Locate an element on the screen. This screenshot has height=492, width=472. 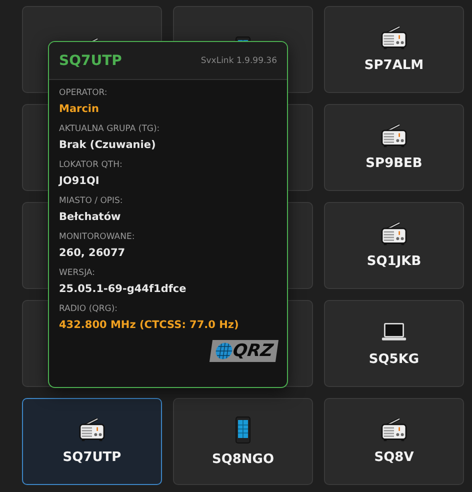
field-label: MIASTO / OPIS: is located at coordinates (91, 201).